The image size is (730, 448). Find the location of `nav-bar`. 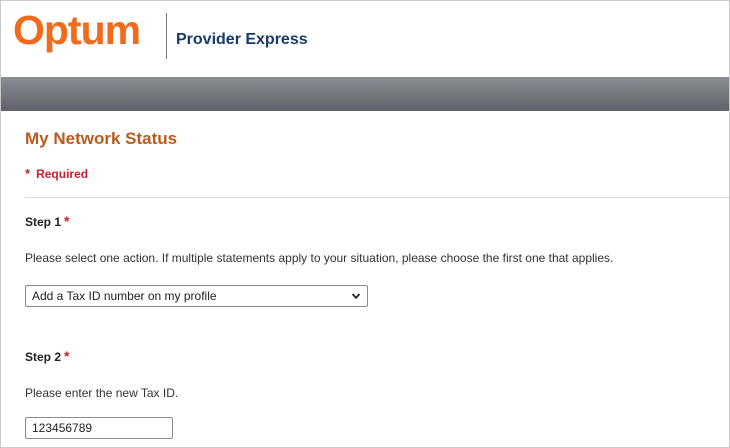

nav-bar is located at coordinates (365, 94).